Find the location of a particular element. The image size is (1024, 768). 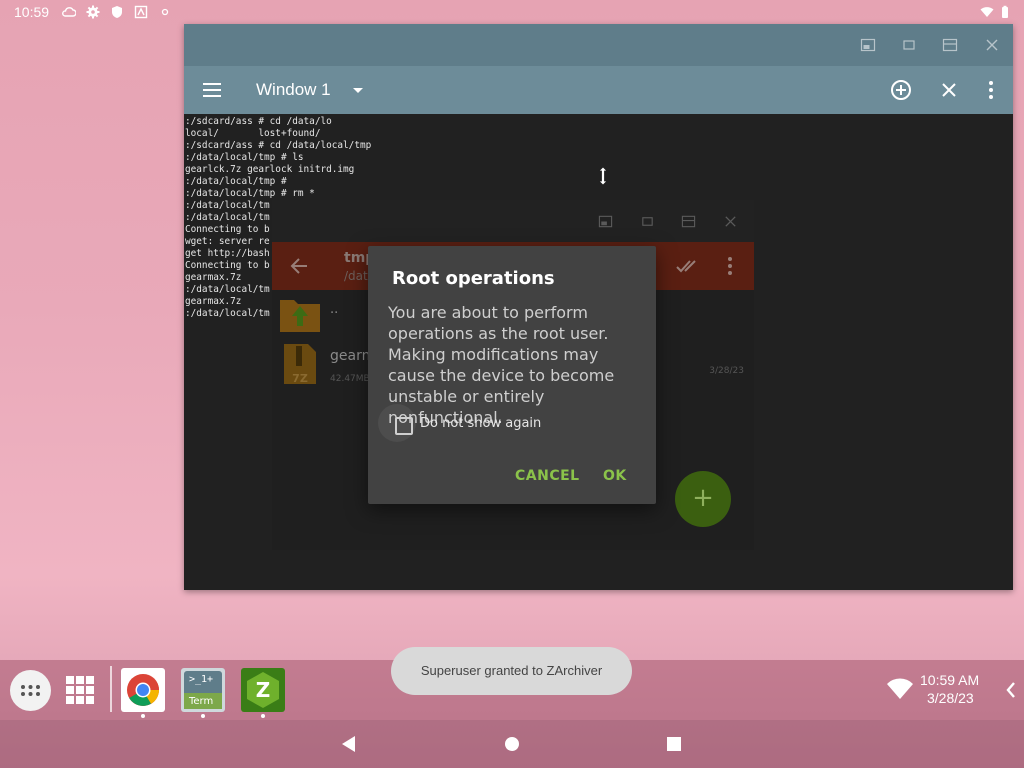

dialog-title: Root operations is located at coordinates (473, 278).